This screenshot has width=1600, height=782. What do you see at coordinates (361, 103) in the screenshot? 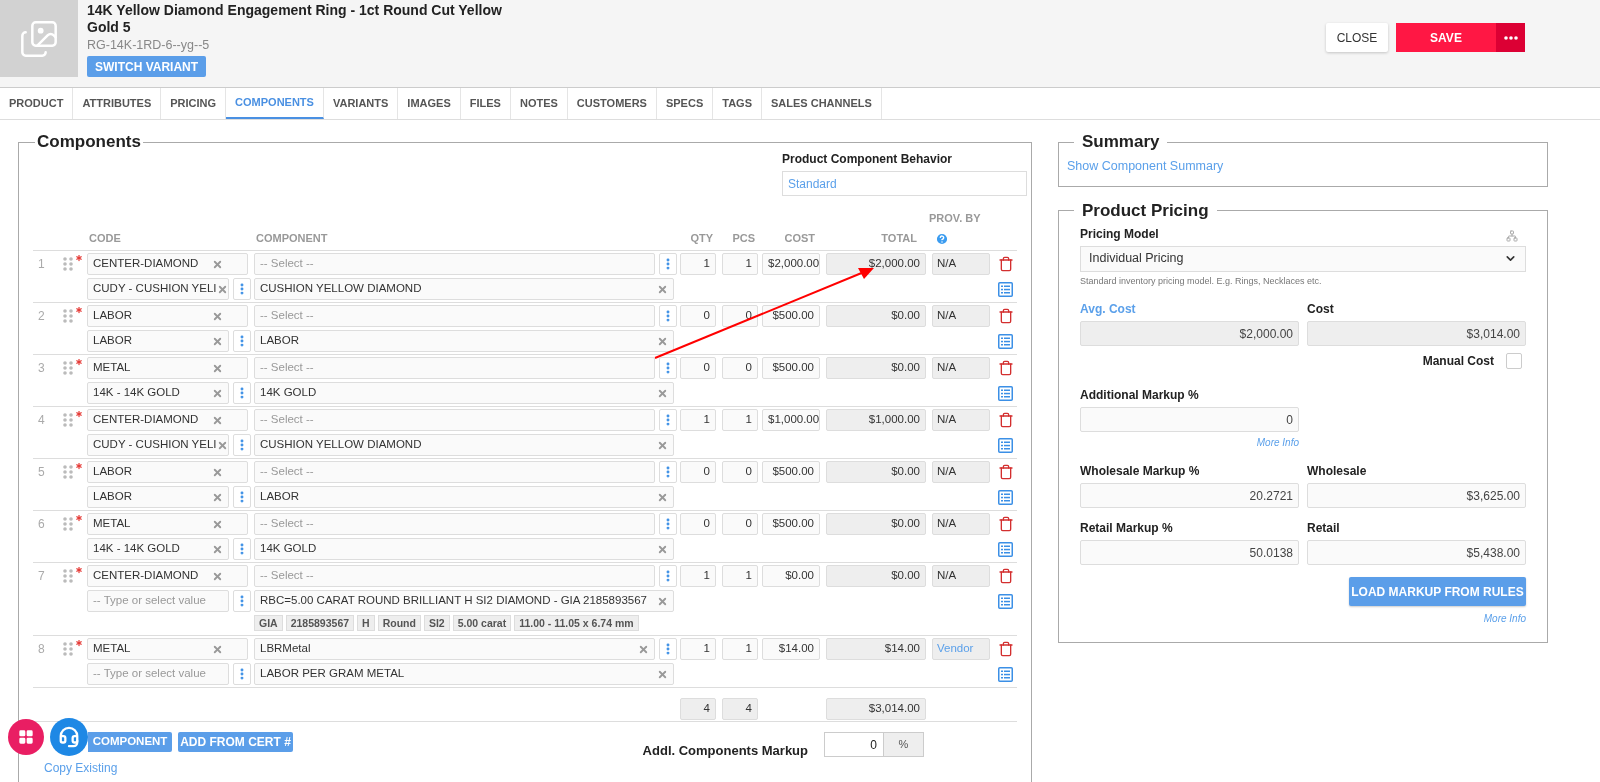
I see `tab: VARIANTS` at bounding box center [361, 103].